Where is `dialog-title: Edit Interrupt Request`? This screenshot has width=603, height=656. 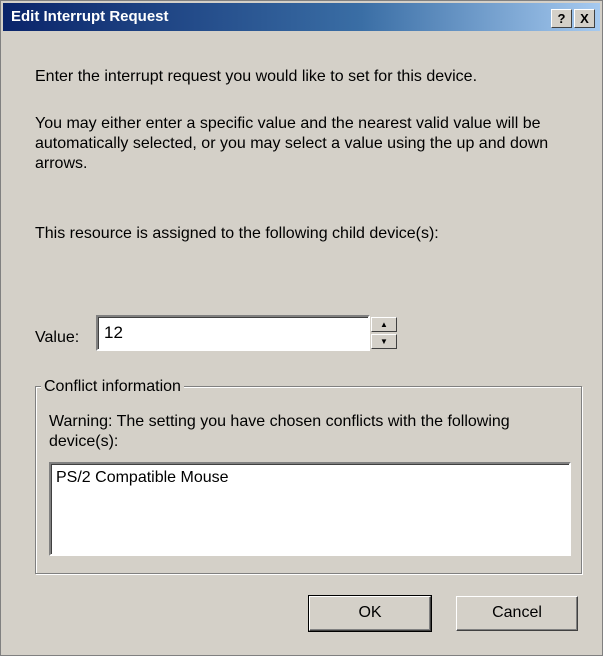 dialog-title: Edit Interrupt Request is located at coordinates (90, 16).